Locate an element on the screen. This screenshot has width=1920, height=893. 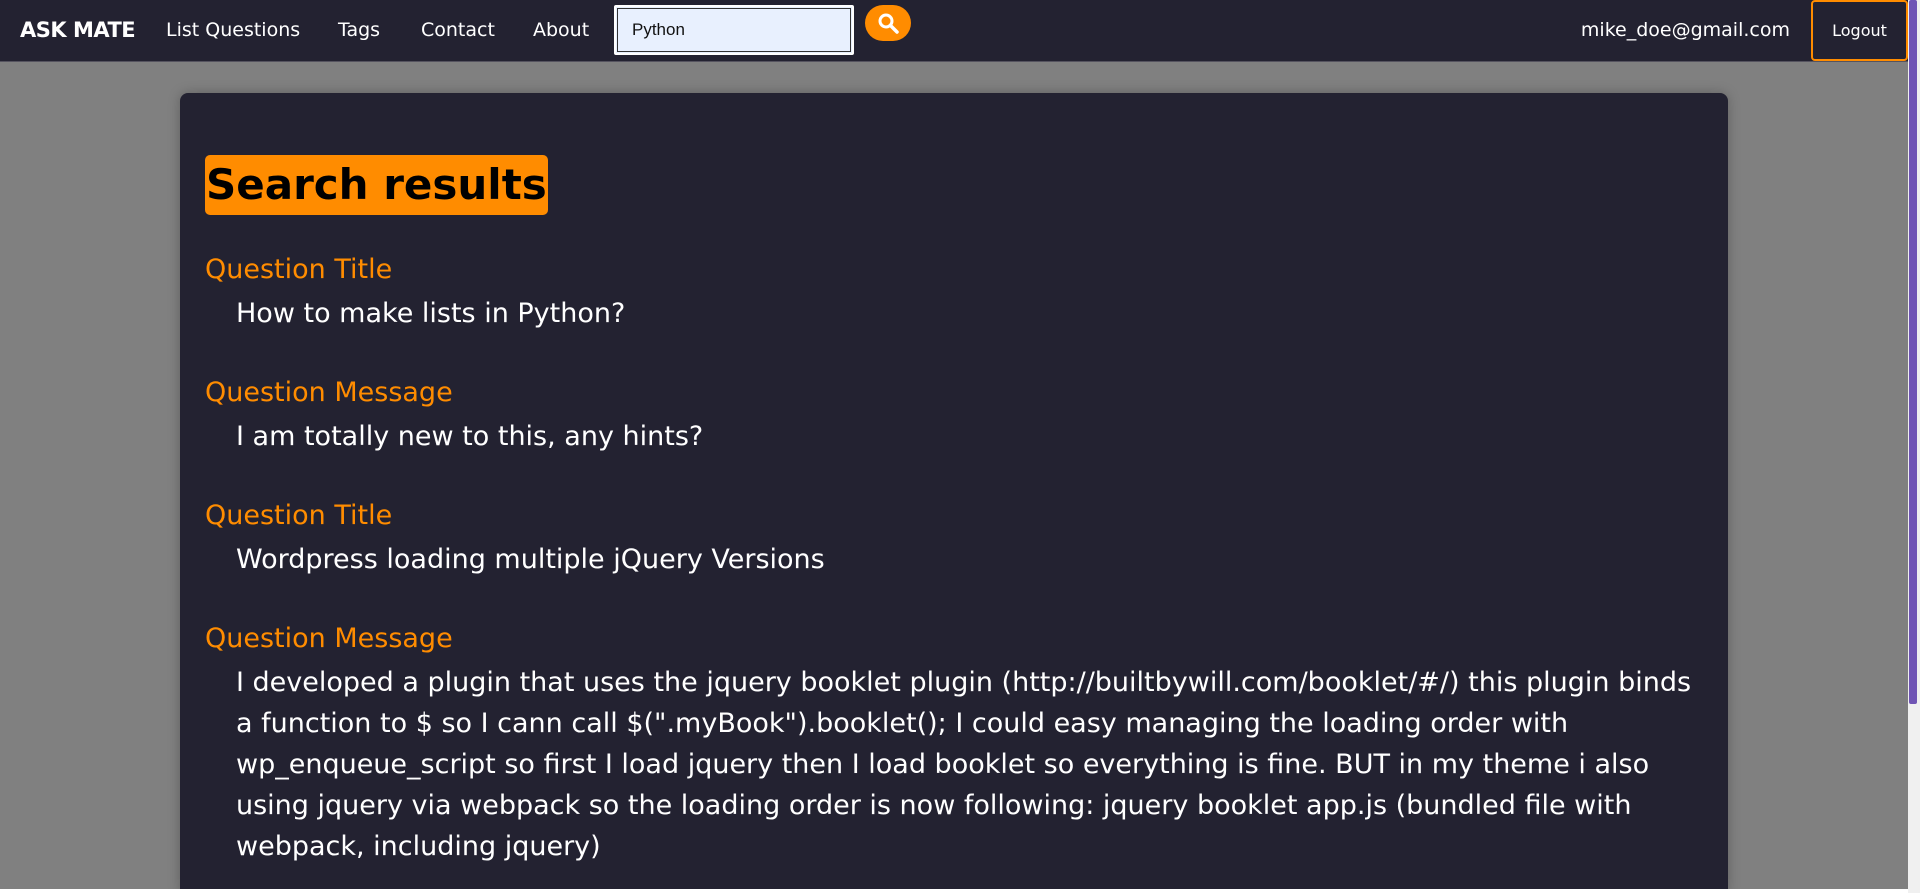
search-button is located at coordinates (888, 23).